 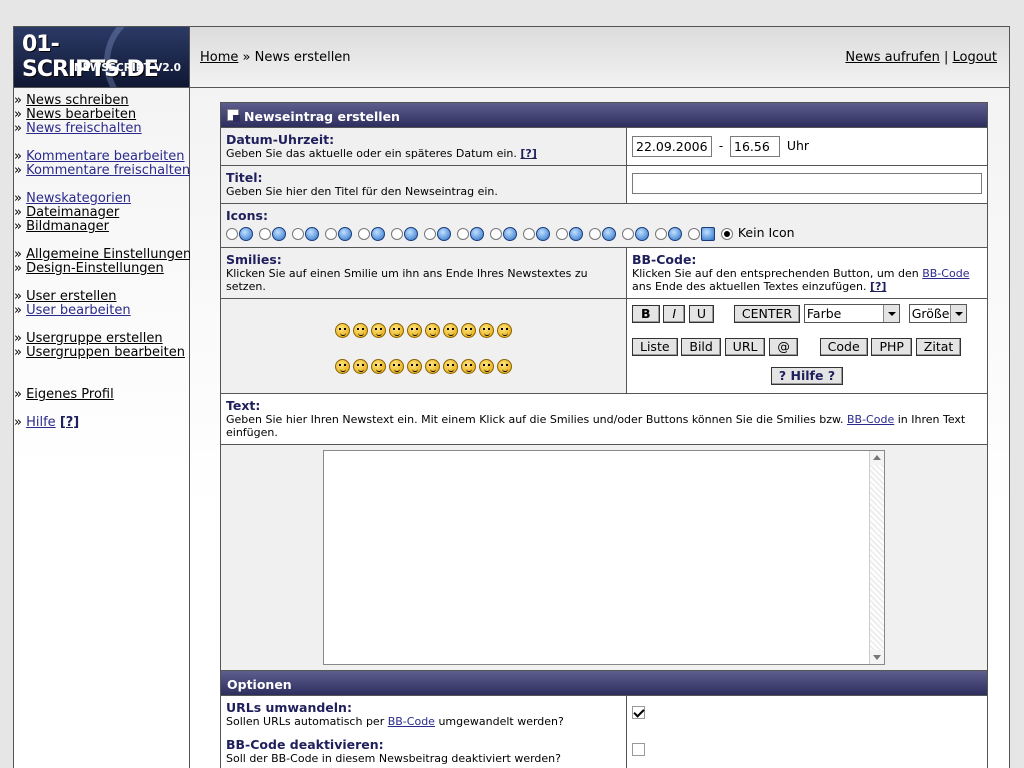 I want to click on sidebar-link-news-bearbeiten: News bearbeiten, so click(x=81, y=114).